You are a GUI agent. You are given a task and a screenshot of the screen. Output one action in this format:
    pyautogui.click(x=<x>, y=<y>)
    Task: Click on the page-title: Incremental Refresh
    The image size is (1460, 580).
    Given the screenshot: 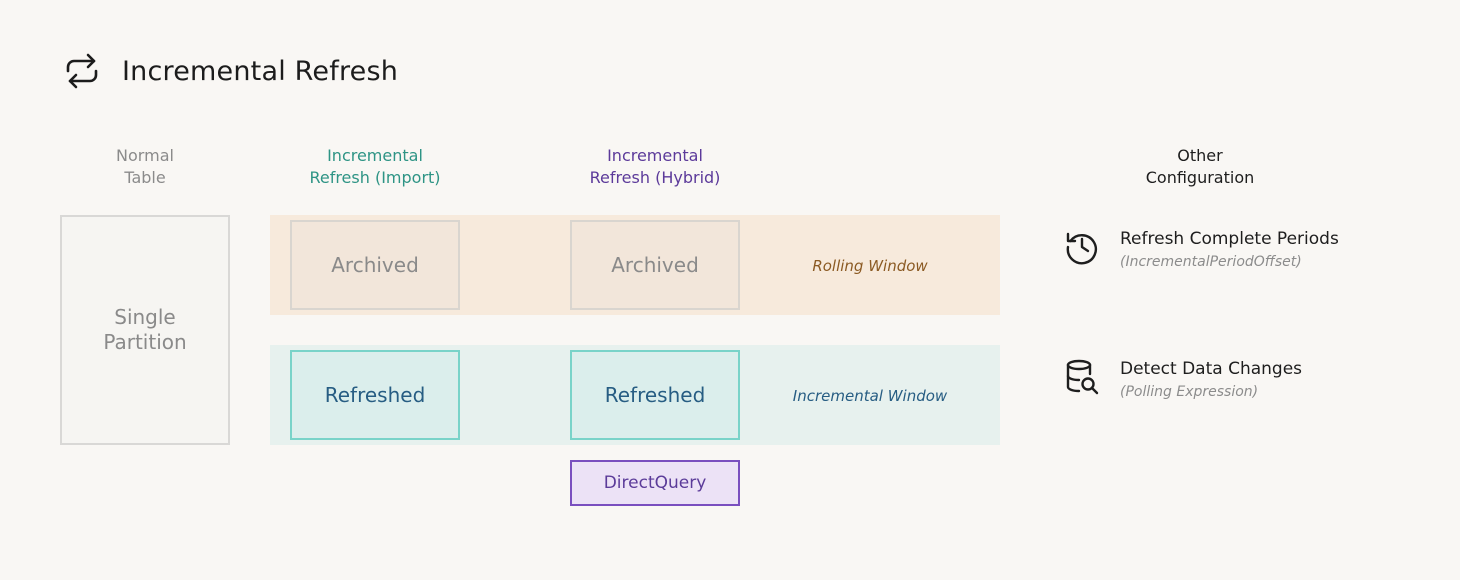 What is the action you would take?
    pyautogui.click(x=260, y=71)
    